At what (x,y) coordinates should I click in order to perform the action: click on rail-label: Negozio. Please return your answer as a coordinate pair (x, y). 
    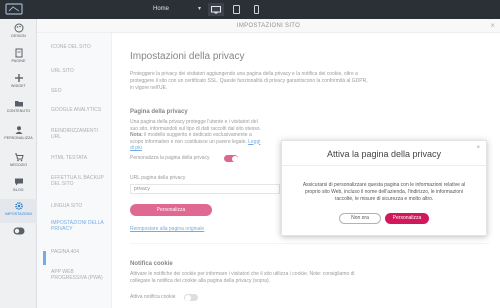
    Looking at the image, I should click on (18, 165).